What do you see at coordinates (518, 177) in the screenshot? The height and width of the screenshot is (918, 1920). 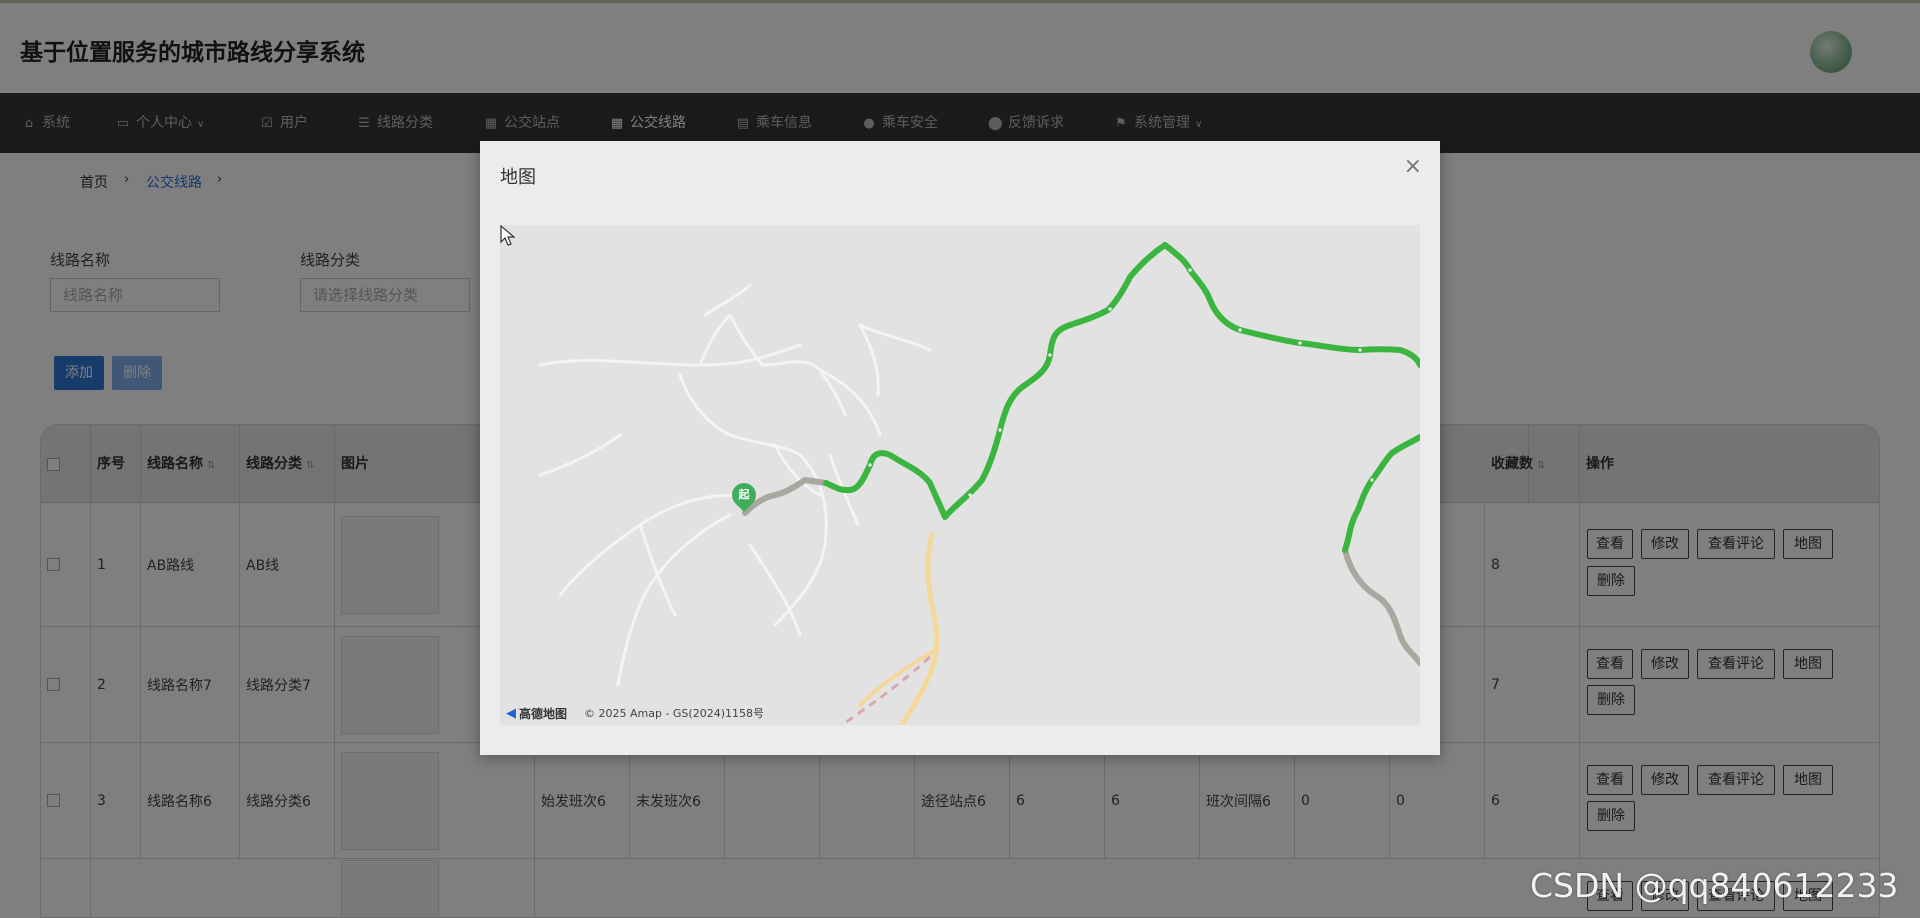 I see `dialog-title: 地图` at bounding box center [518, 177].